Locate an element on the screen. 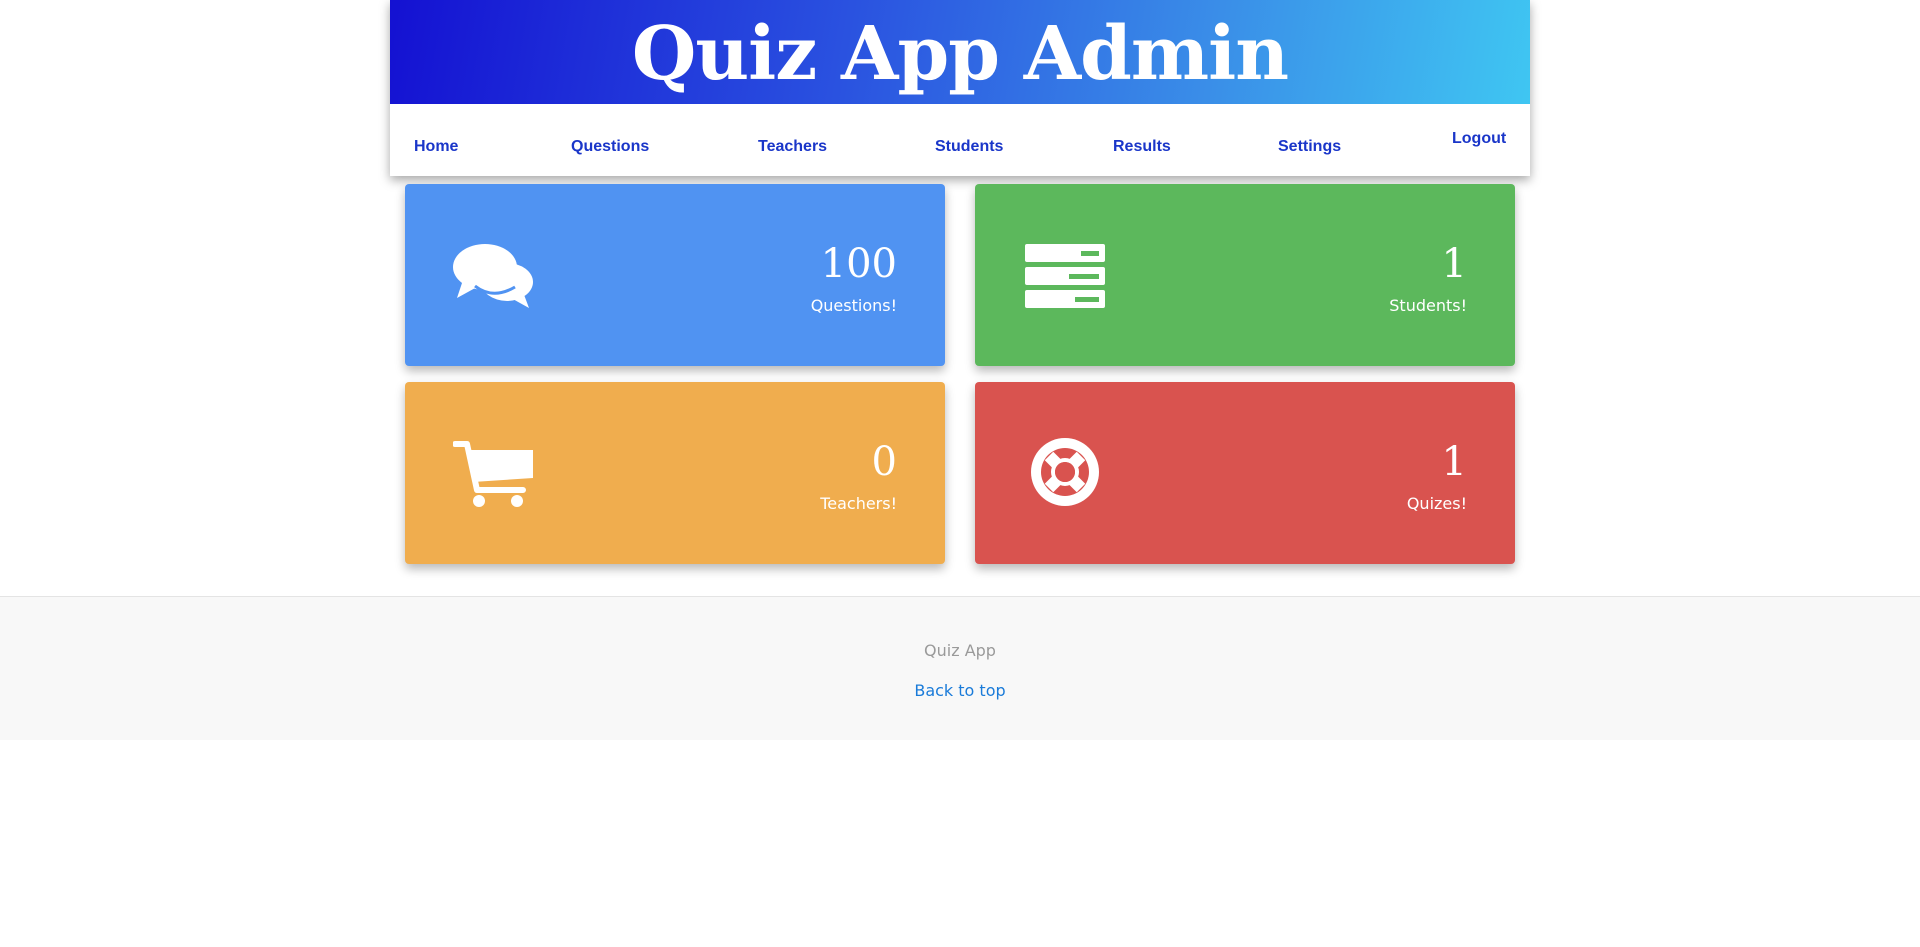 This screenshot has height=947, width=1920. app-title: Quiz App Admin is located at coordinates (960, 54).